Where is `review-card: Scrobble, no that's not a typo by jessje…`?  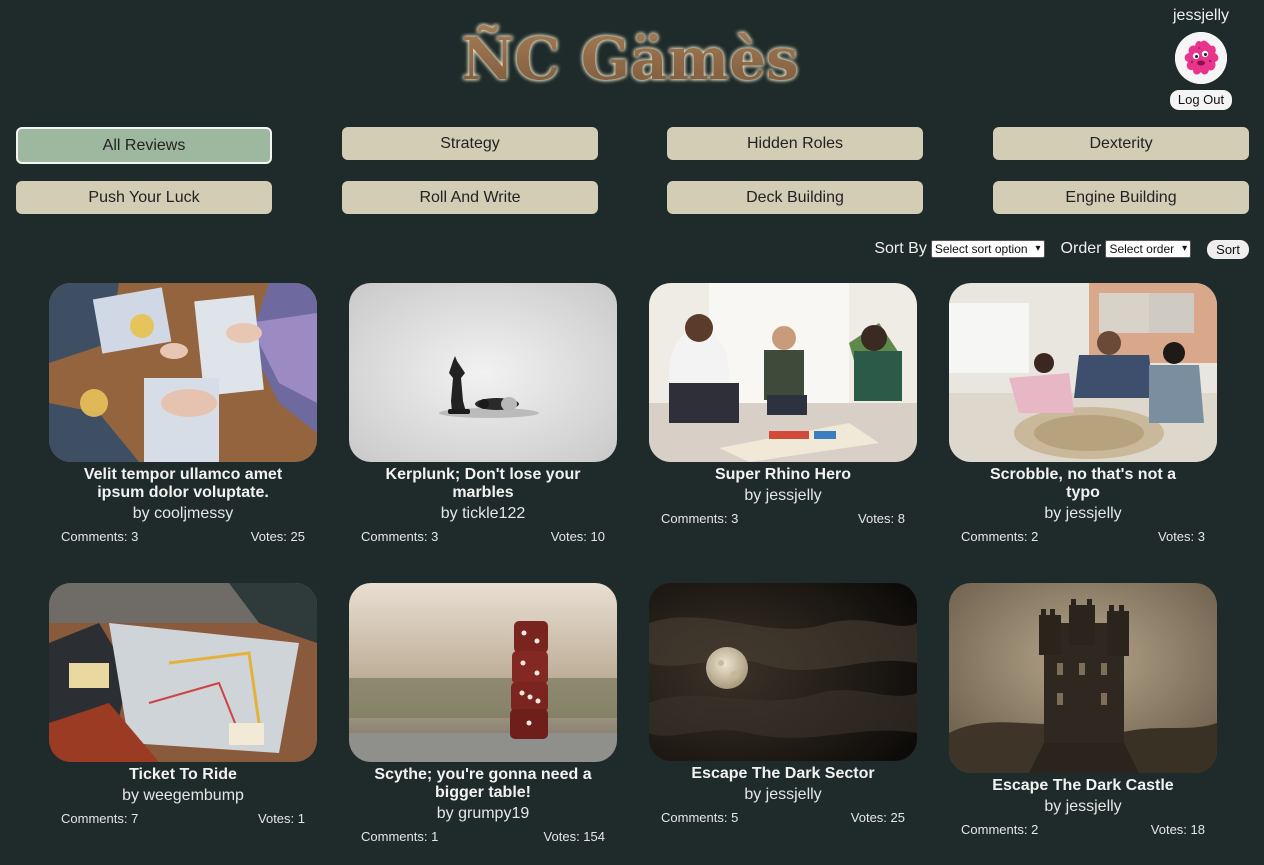
review-card: Scrobble, no that's not a typo by jessje… is located at coordinates (1083, 413).